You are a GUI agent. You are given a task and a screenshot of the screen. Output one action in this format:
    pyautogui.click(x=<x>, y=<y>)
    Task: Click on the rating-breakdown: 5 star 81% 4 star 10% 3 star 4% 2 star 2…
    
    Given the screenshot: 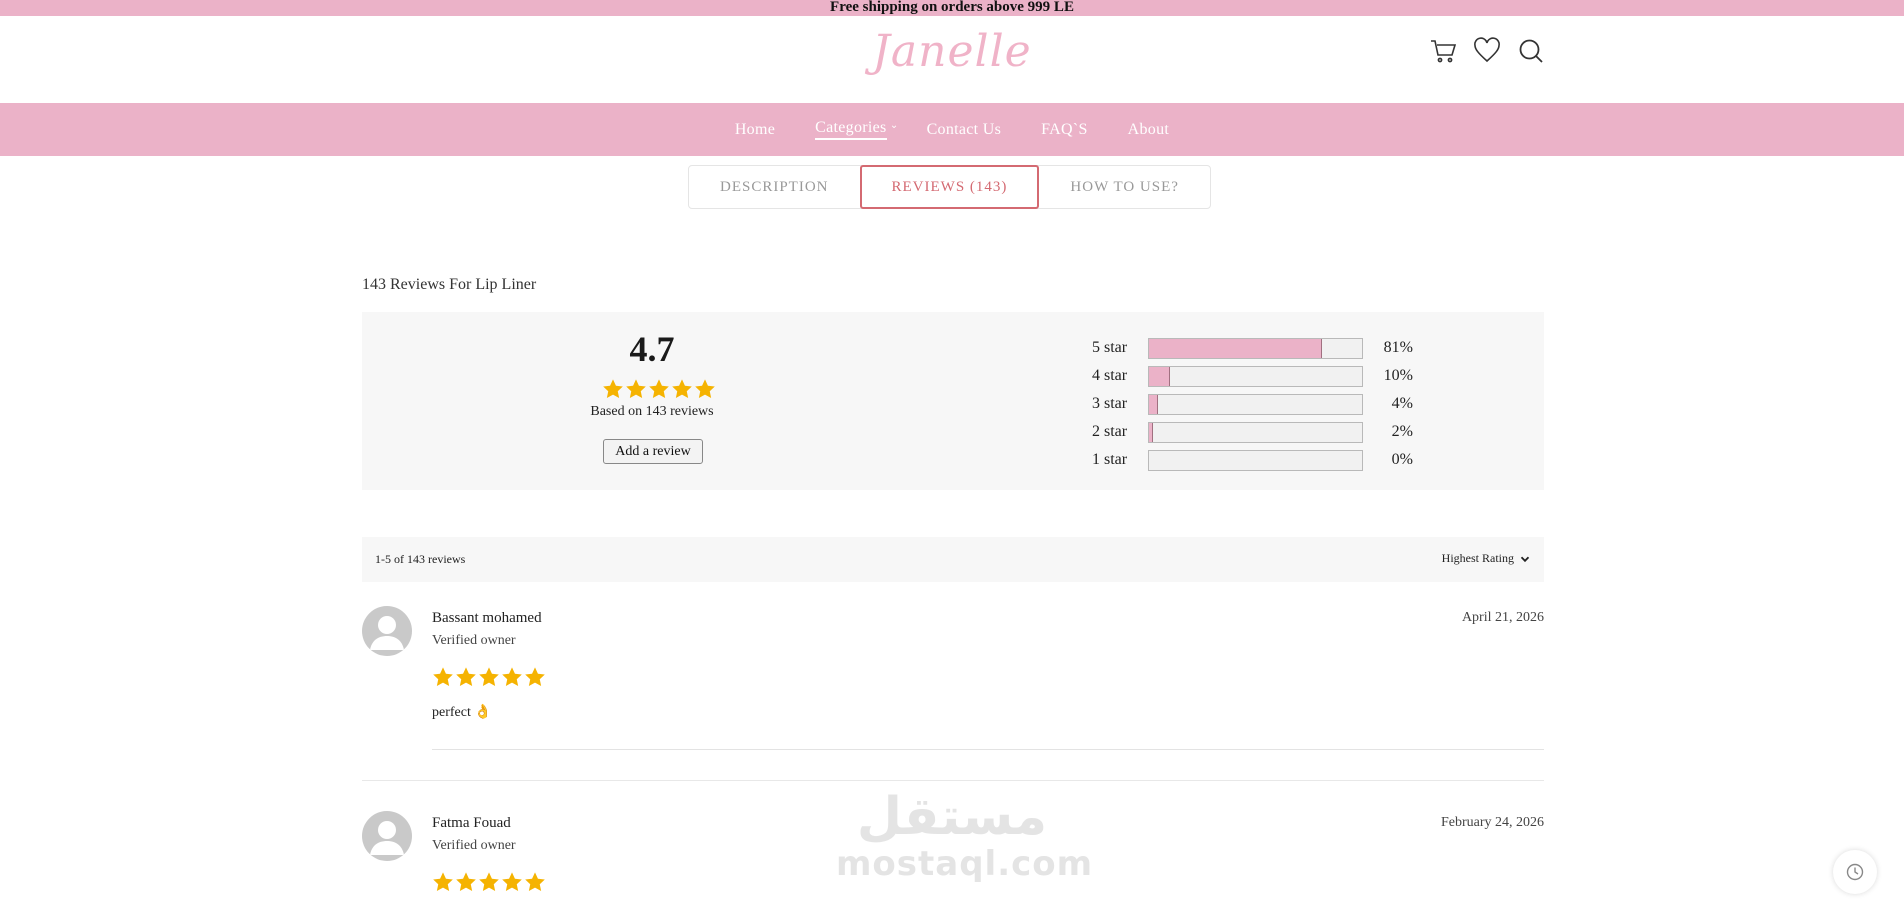 What is the action you would take?
    pyautogui.click(x=1252, y=404)
    